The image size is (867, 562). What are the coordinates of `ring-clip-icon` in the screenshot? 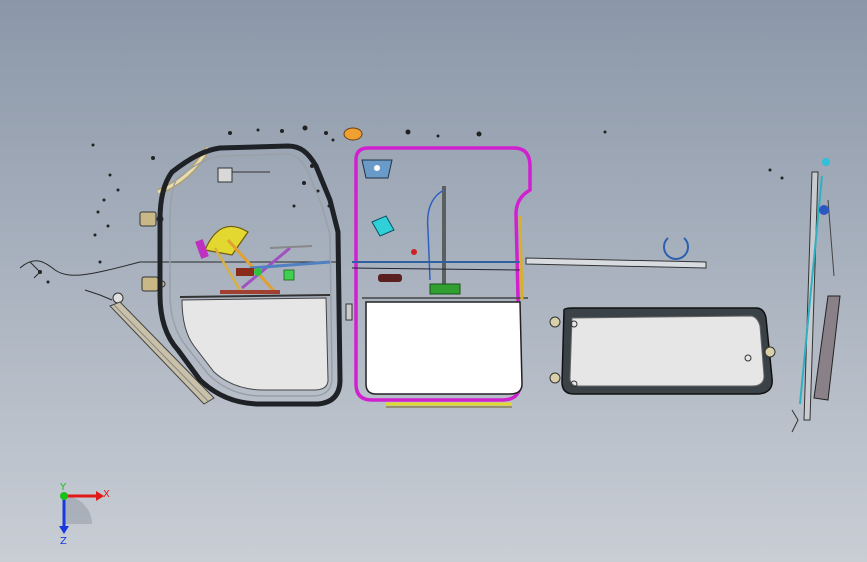 It's located at (676, 248).